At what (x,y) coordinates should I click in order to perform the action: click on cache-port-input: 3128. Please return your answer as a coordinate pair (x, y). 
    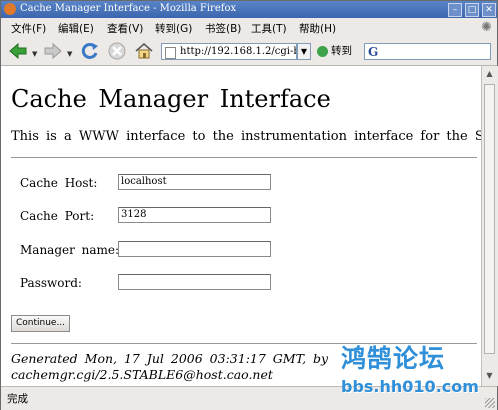
    Looking at the image, I should click on (194, 215).